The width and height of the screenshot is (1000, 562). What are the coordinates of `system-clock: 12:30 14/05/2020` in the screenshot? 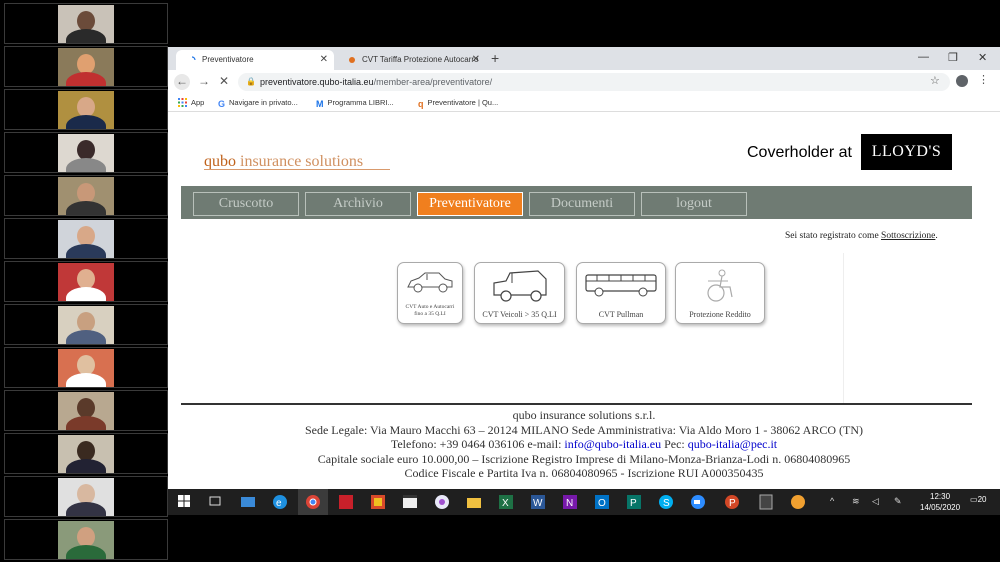 It's located at (940, 502).